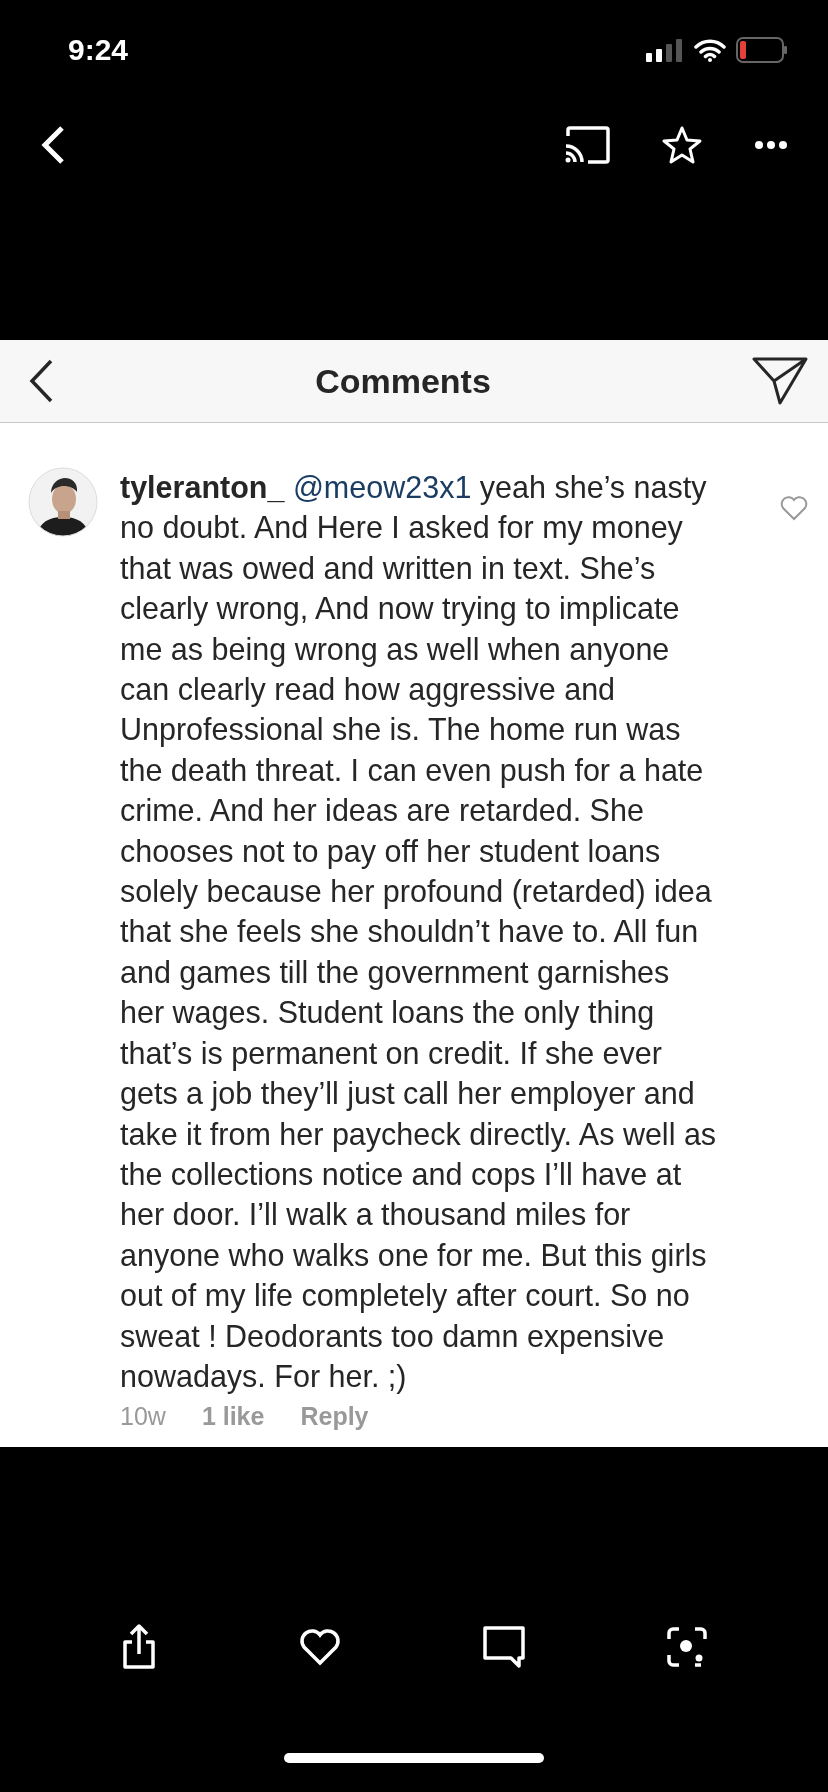 The height and width of the screenshot is (1792, 828). I want to click on battery-icon, so click(762, 50).